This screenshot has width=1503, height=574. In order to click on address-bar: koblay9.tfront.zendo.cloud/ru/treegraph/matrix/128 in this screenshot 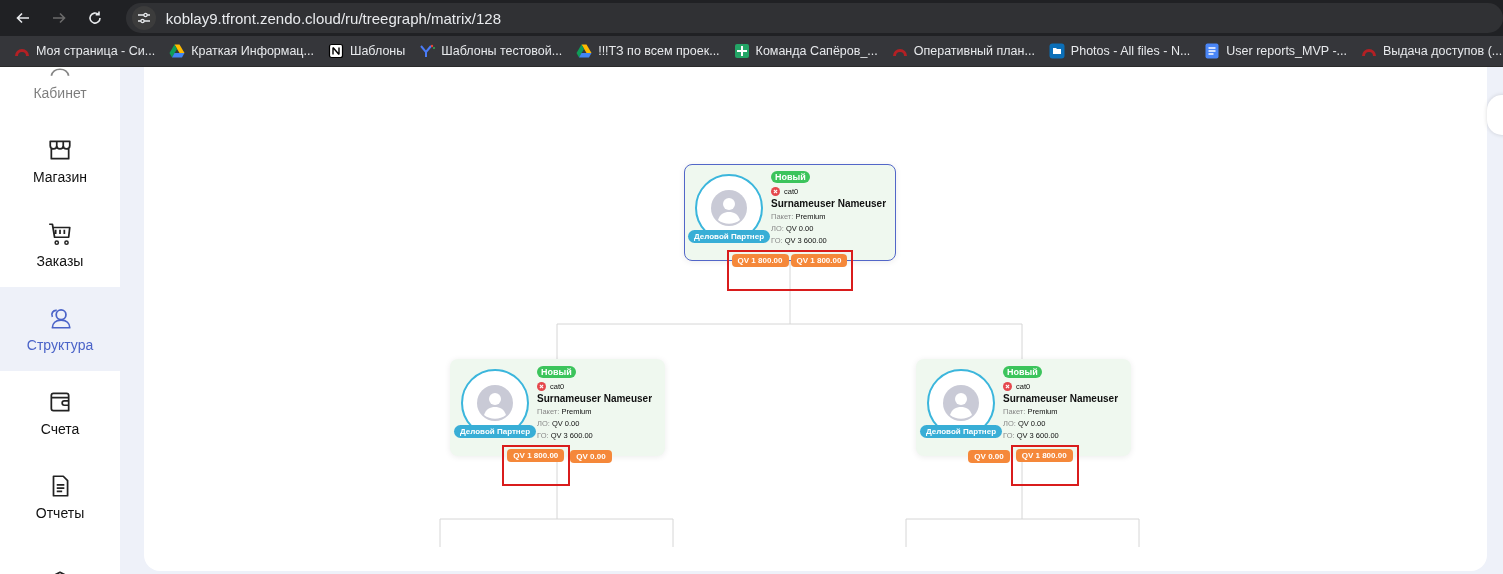, I will do `click(814, 18)`.